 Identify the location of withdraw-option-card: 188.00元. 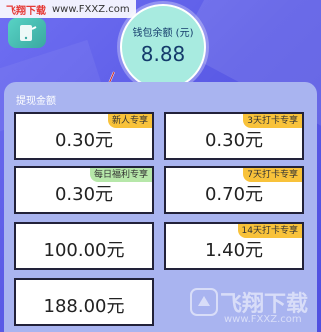
(84, 302).